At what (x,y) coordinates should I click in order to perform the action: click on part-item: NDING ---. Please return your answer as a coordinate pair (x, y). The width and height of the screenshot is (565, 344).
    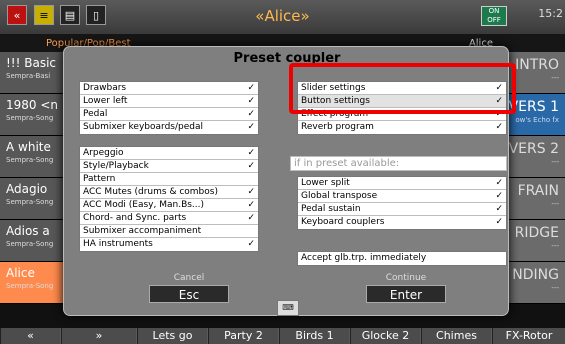
    Looking at the image, I should click on (532, 283).